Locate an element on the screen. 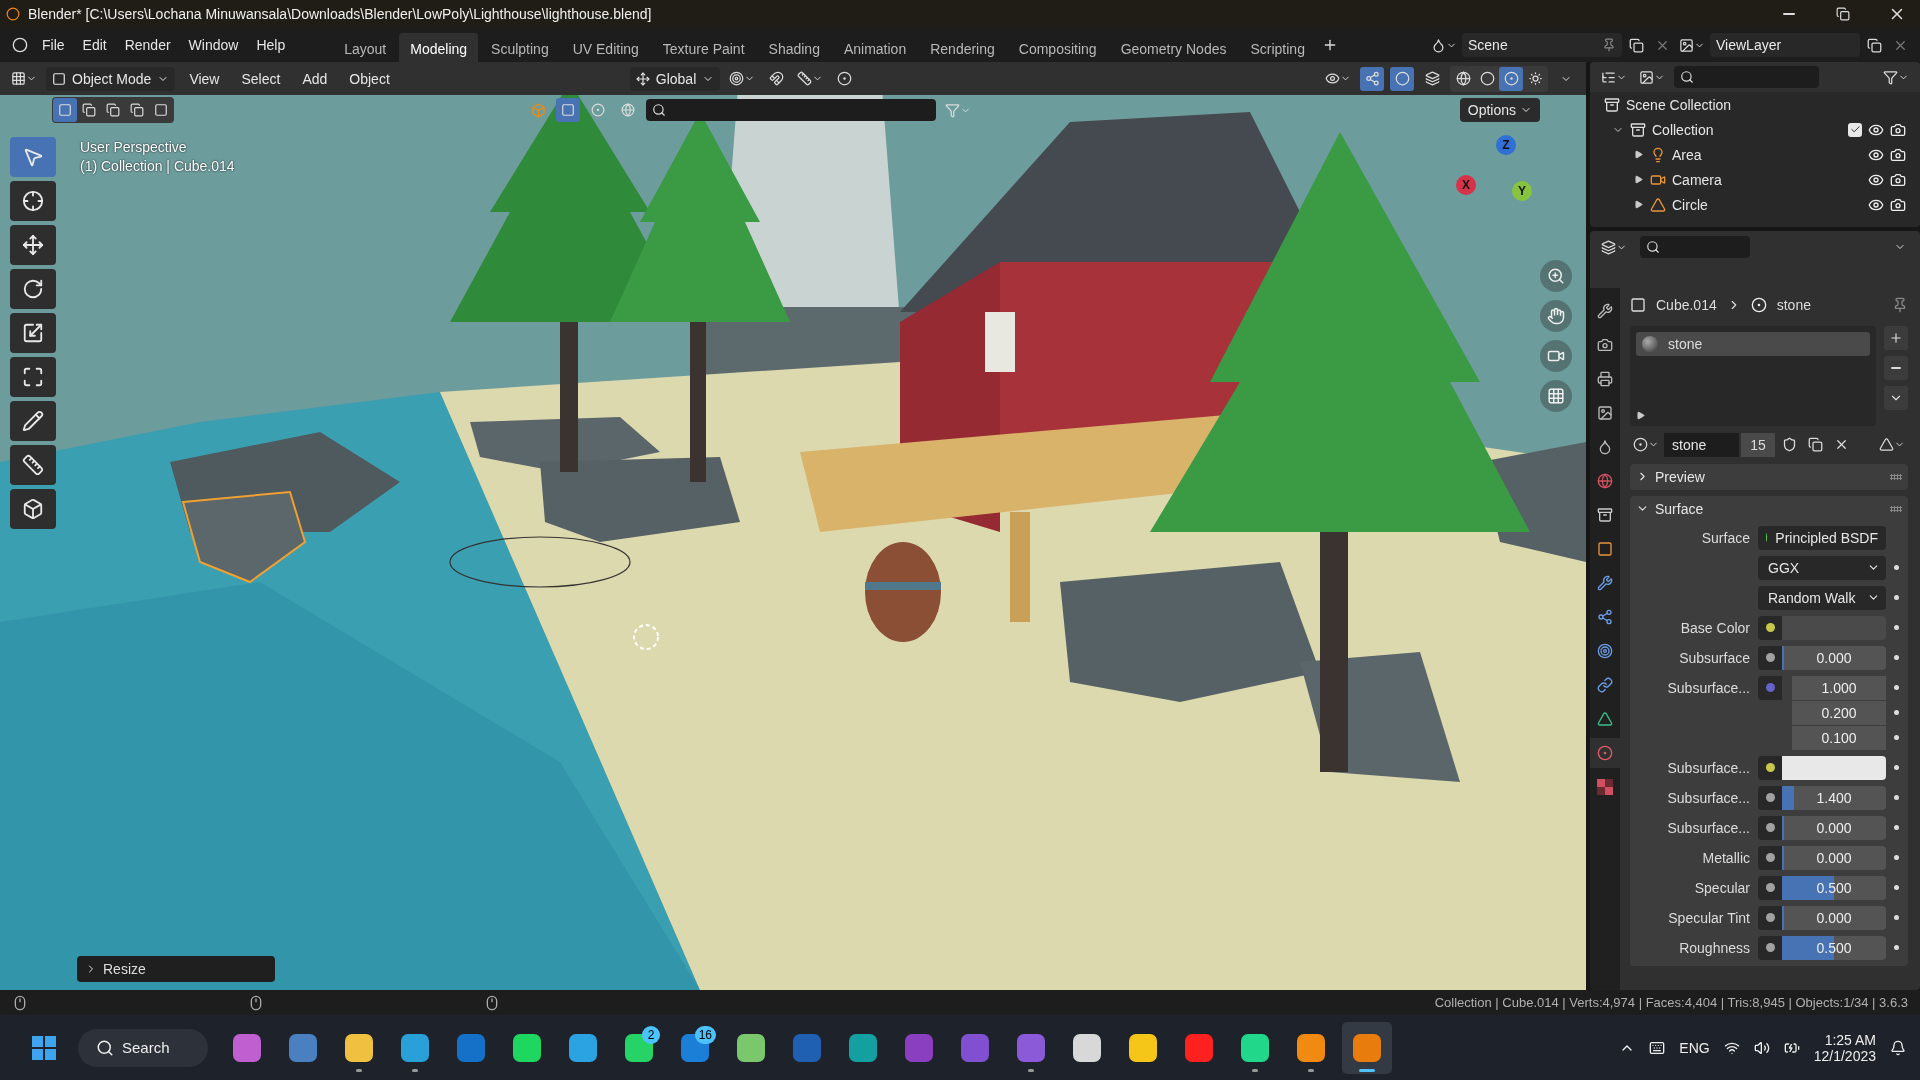 The height and width of the screenshot is (1080, 1920). taskbar-app: 16 is located at coordinates (695, 1047).